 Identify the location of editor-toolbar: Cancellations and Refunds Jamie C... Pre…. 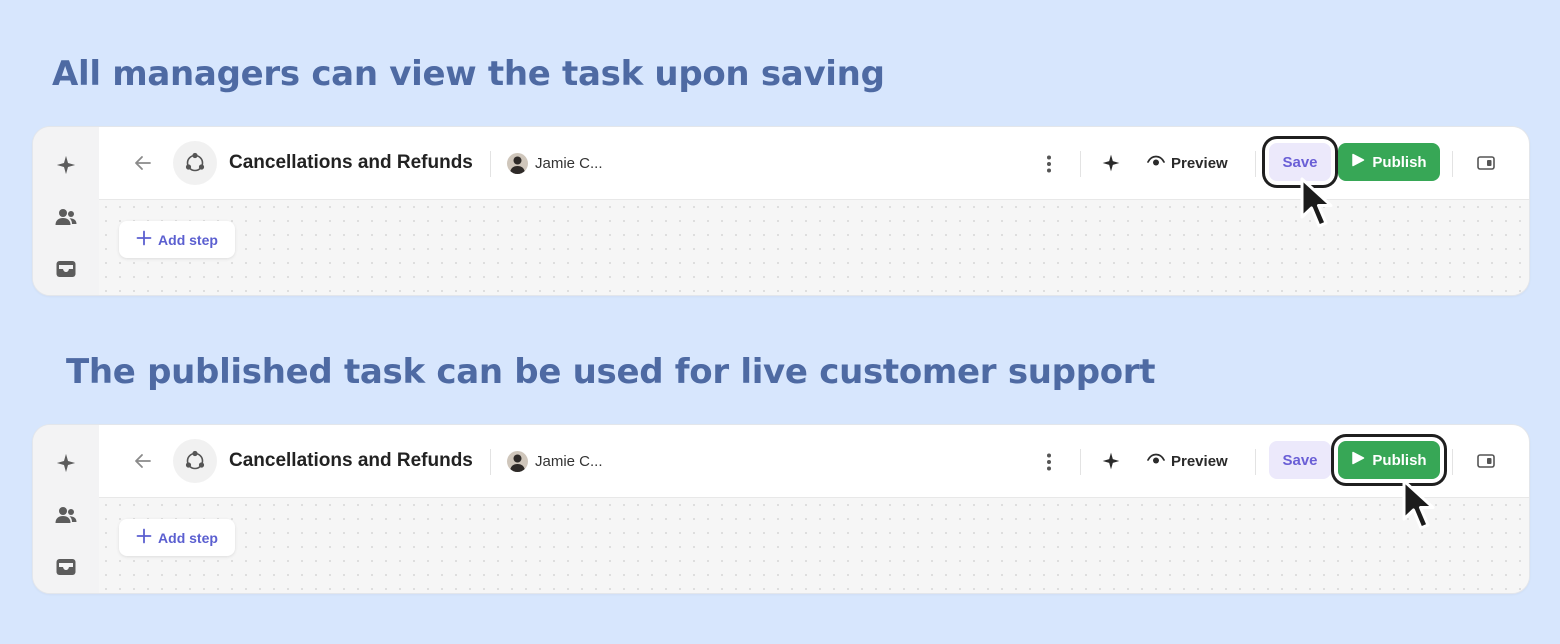
(814, 461).